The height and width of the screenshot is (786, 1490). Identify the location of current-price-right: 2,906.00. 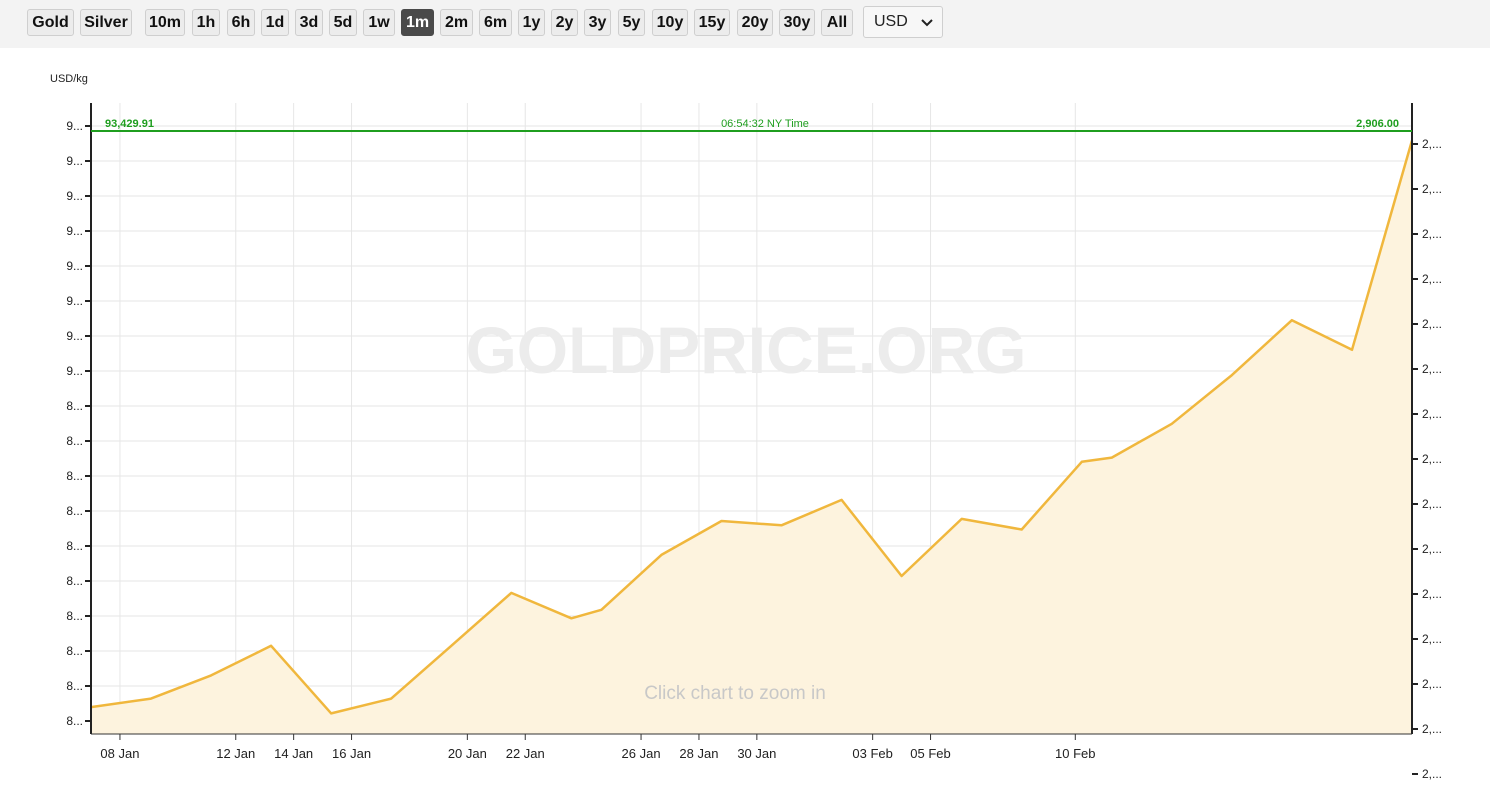
(1377, 124).